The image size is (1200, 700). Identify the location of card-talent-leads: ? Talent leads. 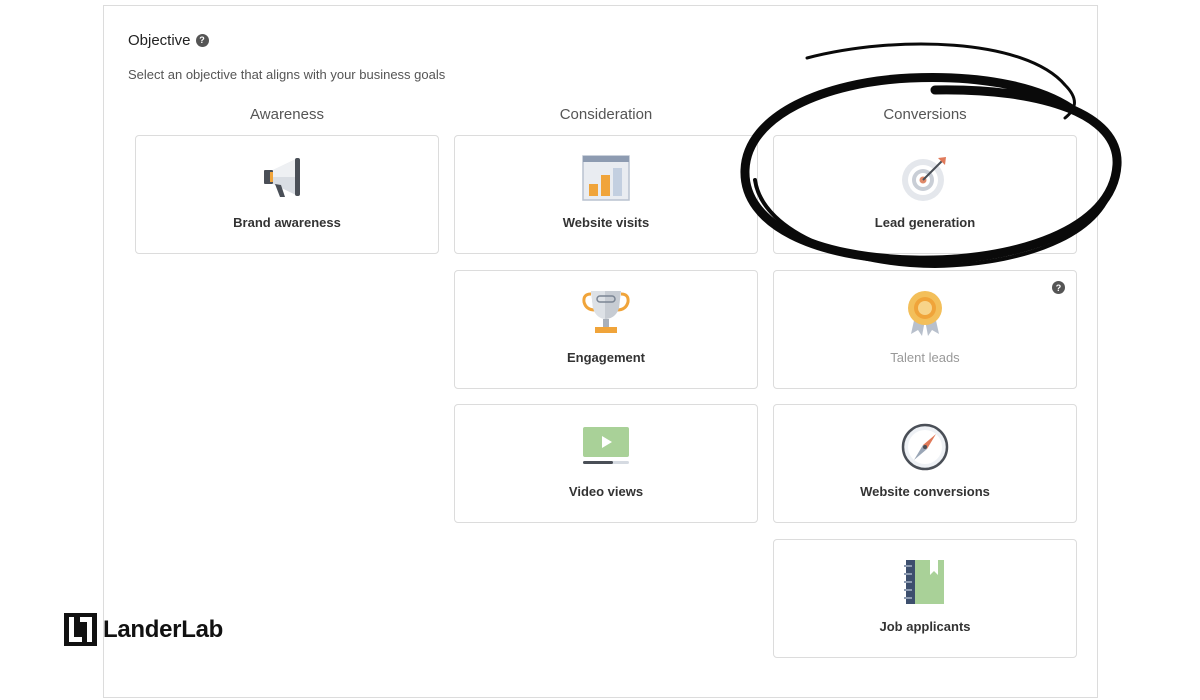
(925, 329).